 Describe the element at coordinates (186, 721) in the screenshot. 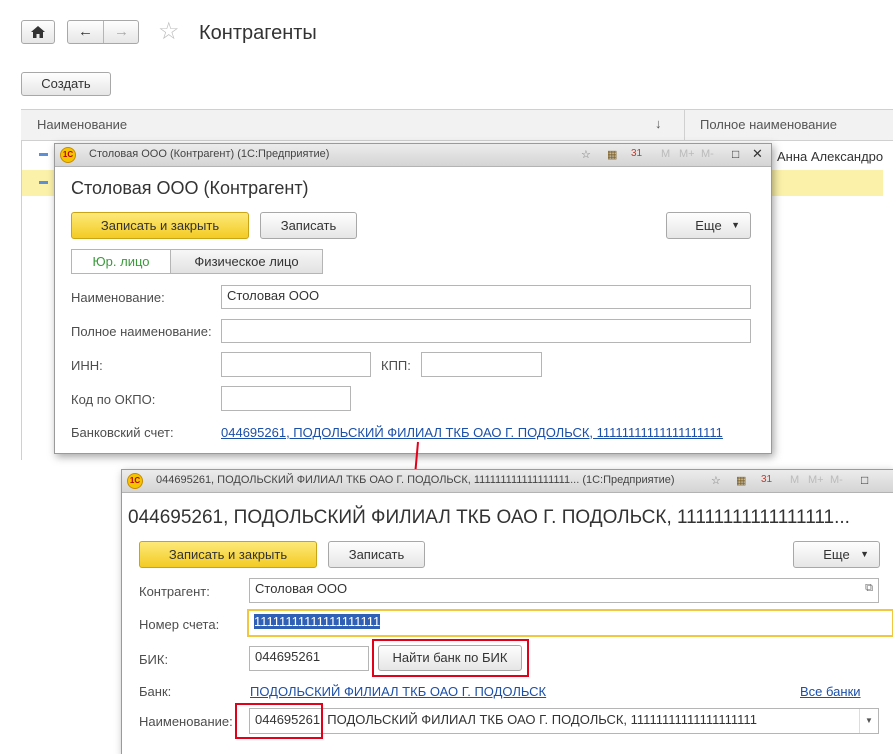

I see `bank-name-label: Наименование:` at that location.